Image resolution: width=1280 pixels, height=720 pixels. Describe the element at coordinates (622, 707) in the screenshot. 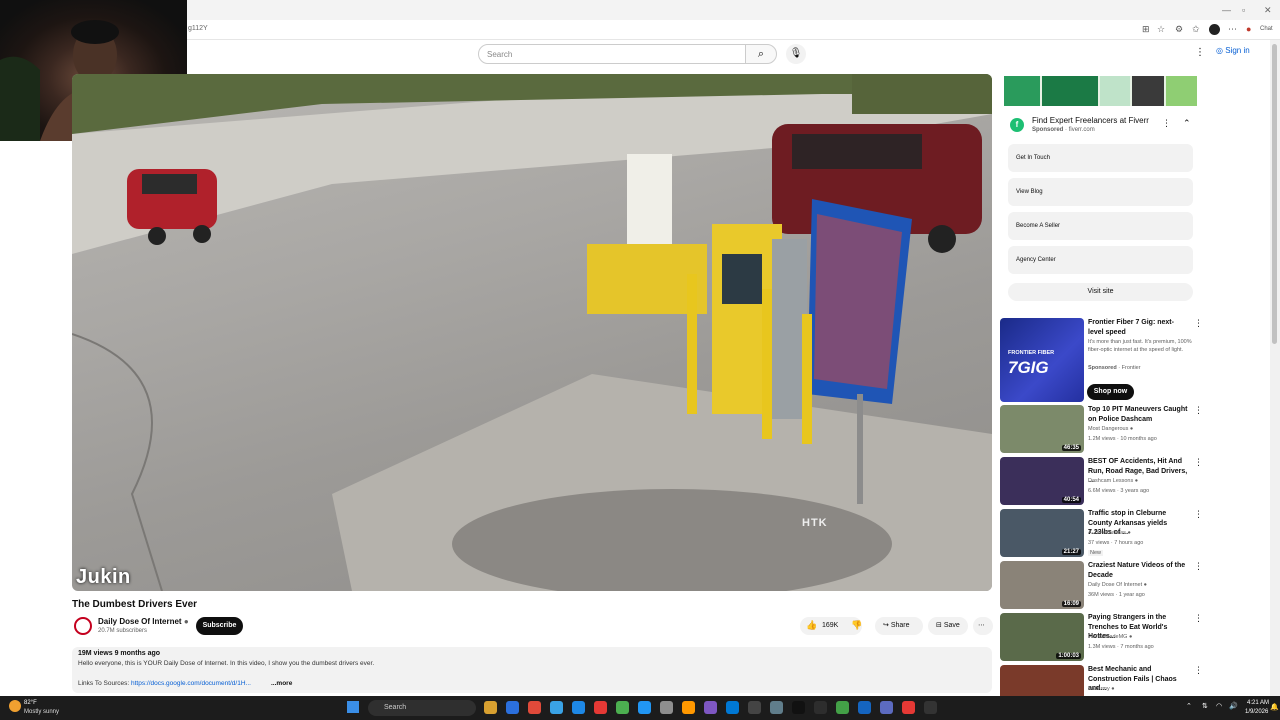

I see `spotify-icon` at that location.